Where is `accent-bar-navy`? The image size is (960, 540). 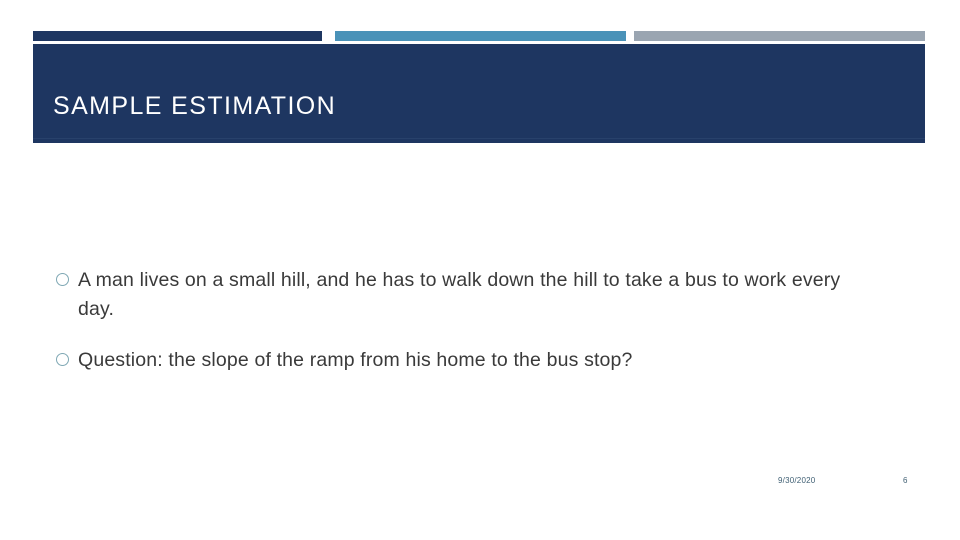
accent-bar-navy is located at coordinates (177, 36).